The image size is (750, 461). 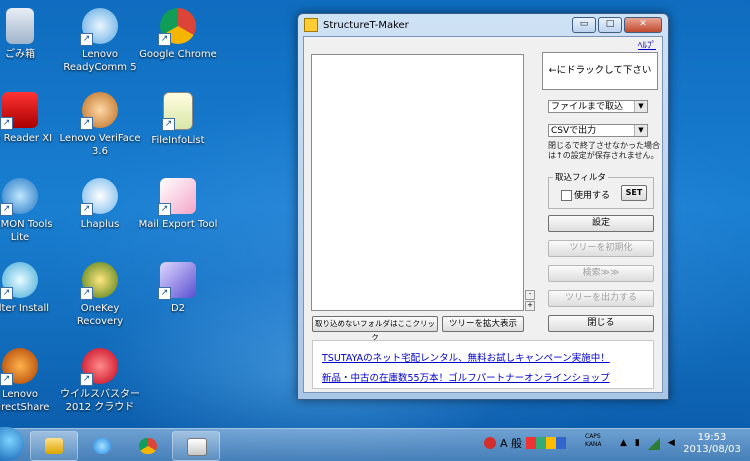 I want to click on show-hidden-icons-icon: ▲, so click(x=623, y=444).